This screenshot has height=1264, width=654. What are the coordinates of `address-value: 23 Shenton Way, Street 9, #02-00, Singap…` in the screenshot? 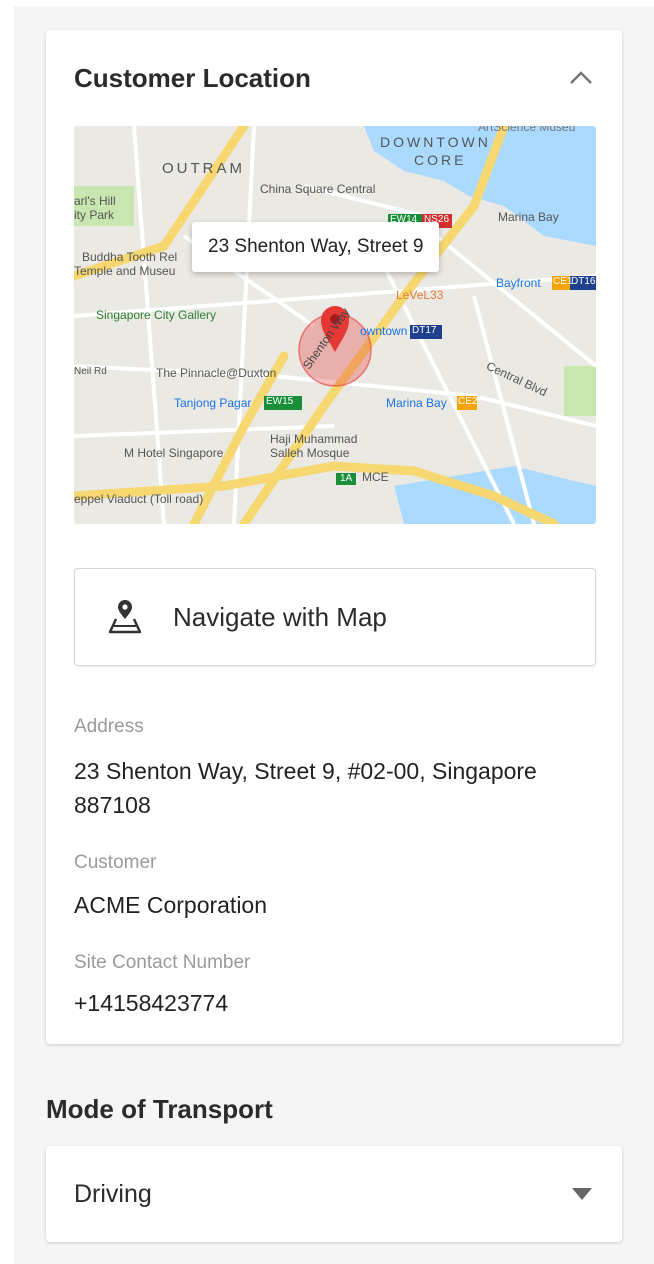 It's located at (305, 788).